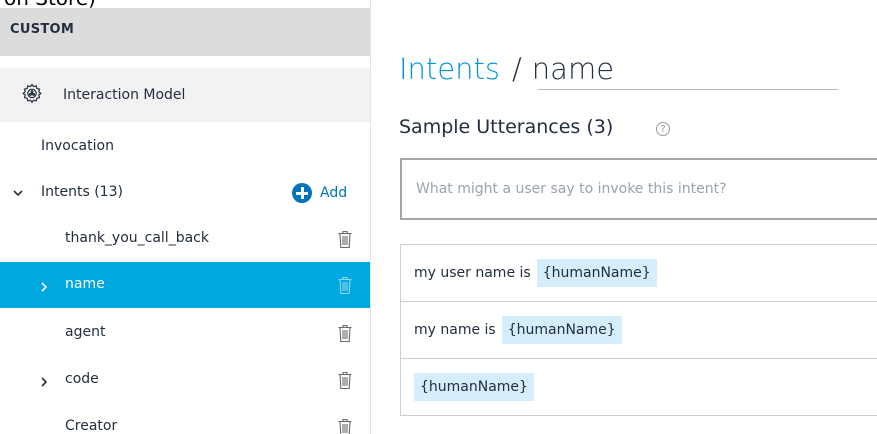  What do you see at coordinates (185, 380) in the screenshot?
I see `sidebar-item-intent-code: code` at bounding box center [185, 380].